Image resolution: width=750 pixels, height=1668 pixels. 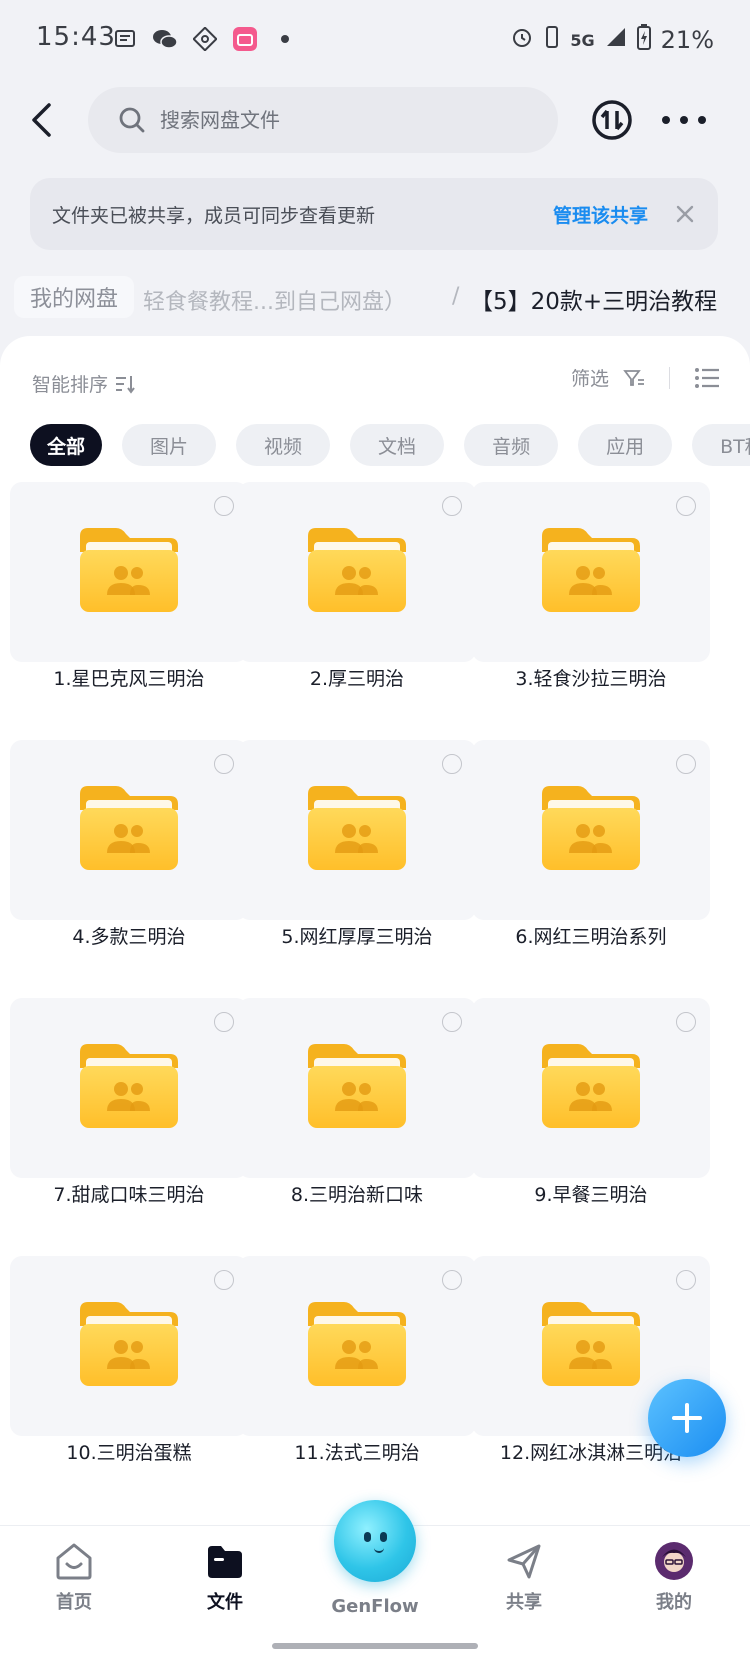 I want to click on folder-name: 5.网红厚厚三明治, so click(x=357, y=937).